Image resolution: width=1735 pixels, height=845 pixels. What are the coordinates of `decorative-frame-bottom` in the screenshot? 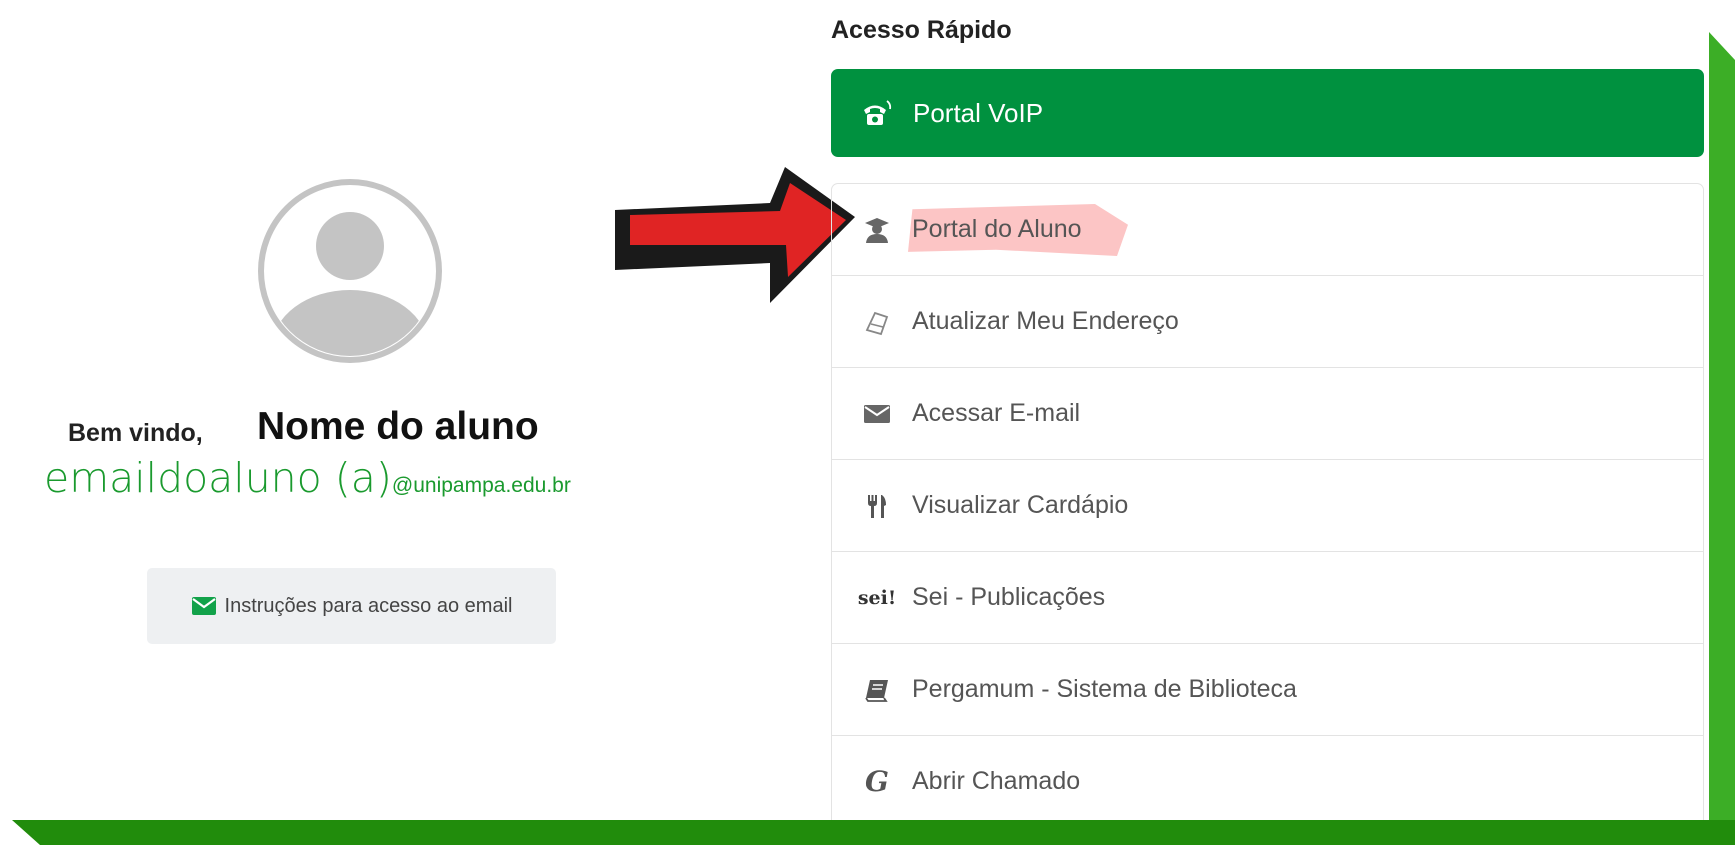 It's located at (873, 832).